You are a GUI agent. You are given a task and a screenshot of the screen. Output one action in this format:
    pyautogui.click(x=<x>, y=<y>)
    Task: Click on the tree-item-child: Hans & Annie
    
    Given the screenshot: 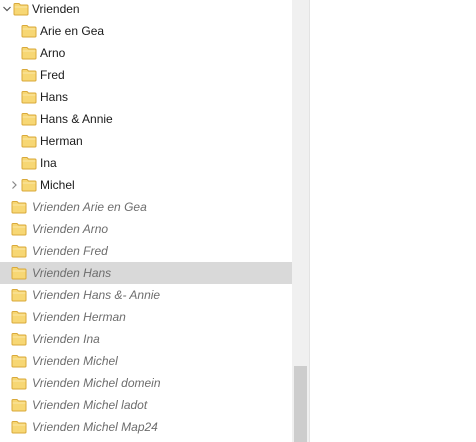 What is the action you would take?
    pyautogui.click(x=146, y=119)
    